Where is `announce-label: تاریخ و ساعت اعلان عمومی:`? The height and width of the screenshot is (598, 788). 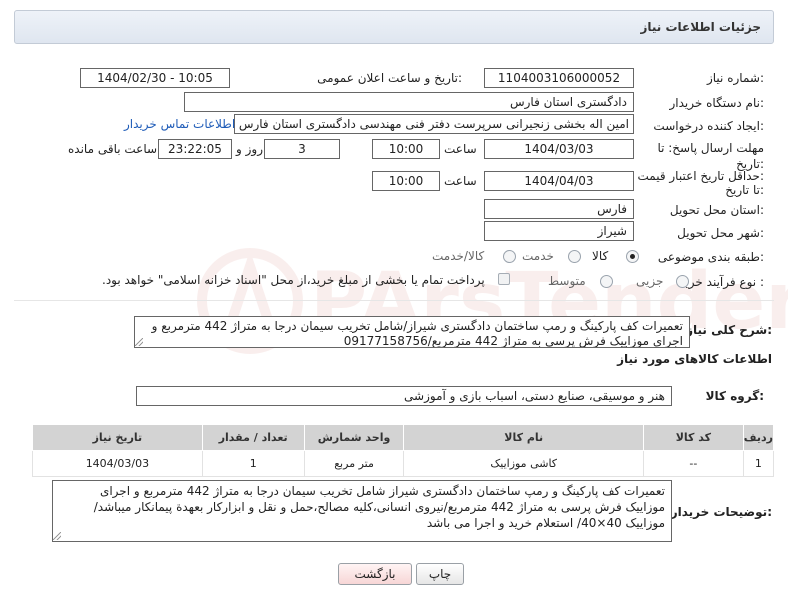 announce-label: تاریخ و ساعت اعلان عمومی: is located at coordinates (389, 78).